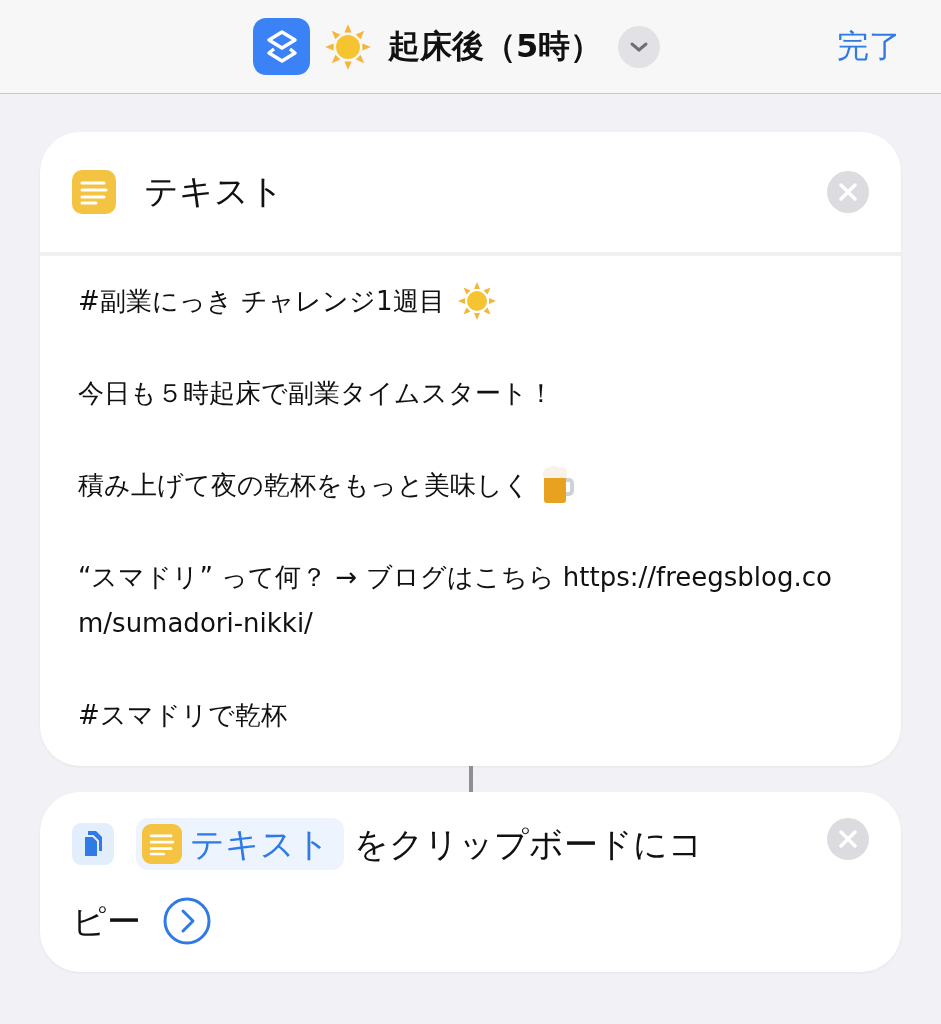  What do you see at coordinates (261, 301) in the screenshot?
I see `text-paragraph: #副業にっき チャレンジ1週目` at bounding box center [261, 301].